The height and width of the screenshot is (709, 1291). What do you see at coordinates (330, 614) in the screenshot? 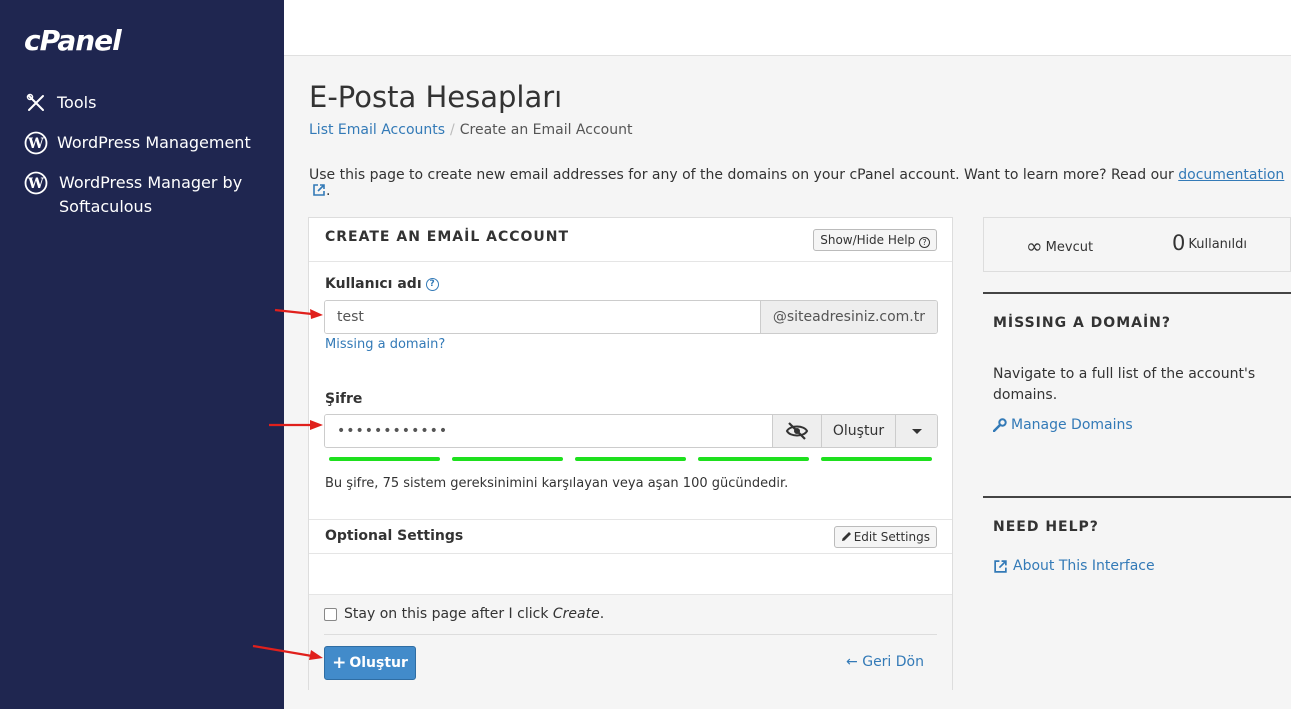
I see `stay-on-page-checkbox` at bounding box center [330, 614].